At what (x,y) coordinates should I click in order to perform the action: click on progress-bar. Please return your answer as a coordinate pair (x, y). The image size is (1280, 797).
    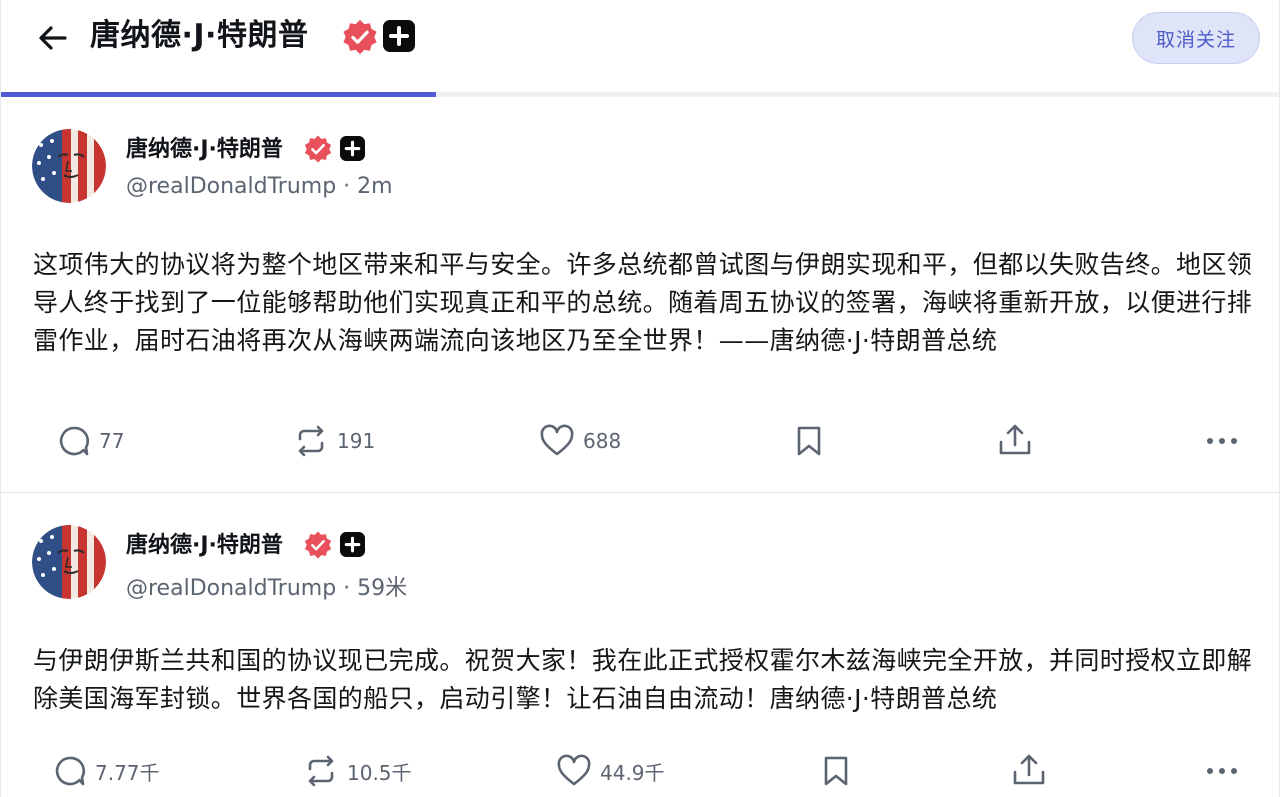
    Looking at the image, I should click on (640, 94).